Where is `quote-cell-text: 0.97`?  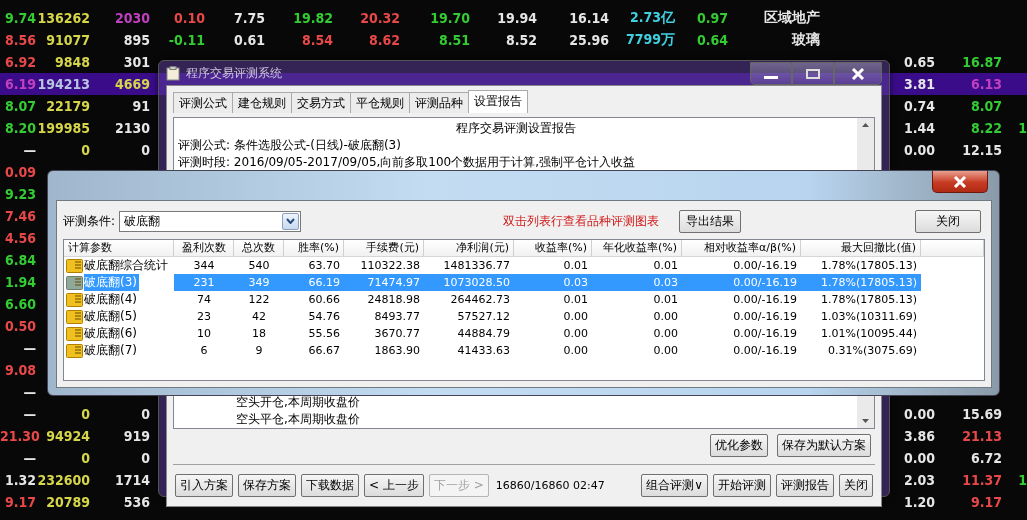
quote-cell-text: 0.97 is located at coordinates (711, 18).